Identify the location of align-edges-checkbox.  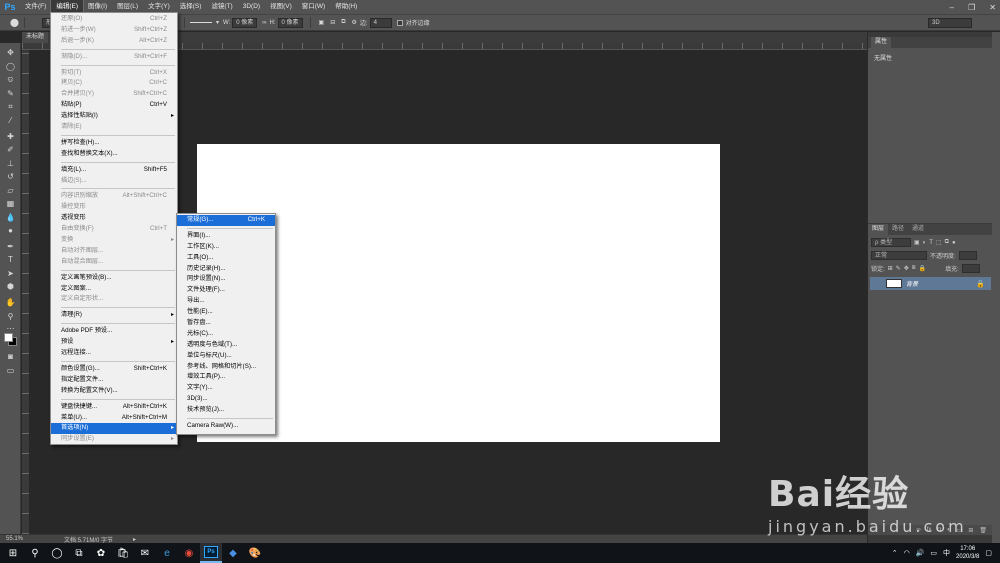
(399, 22).